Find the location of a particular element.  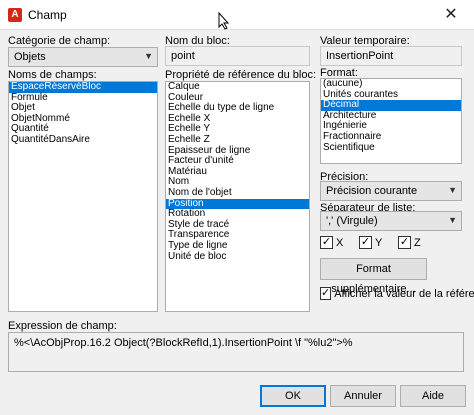

mouse-cursor-icon is located at coordinates (224, 21).